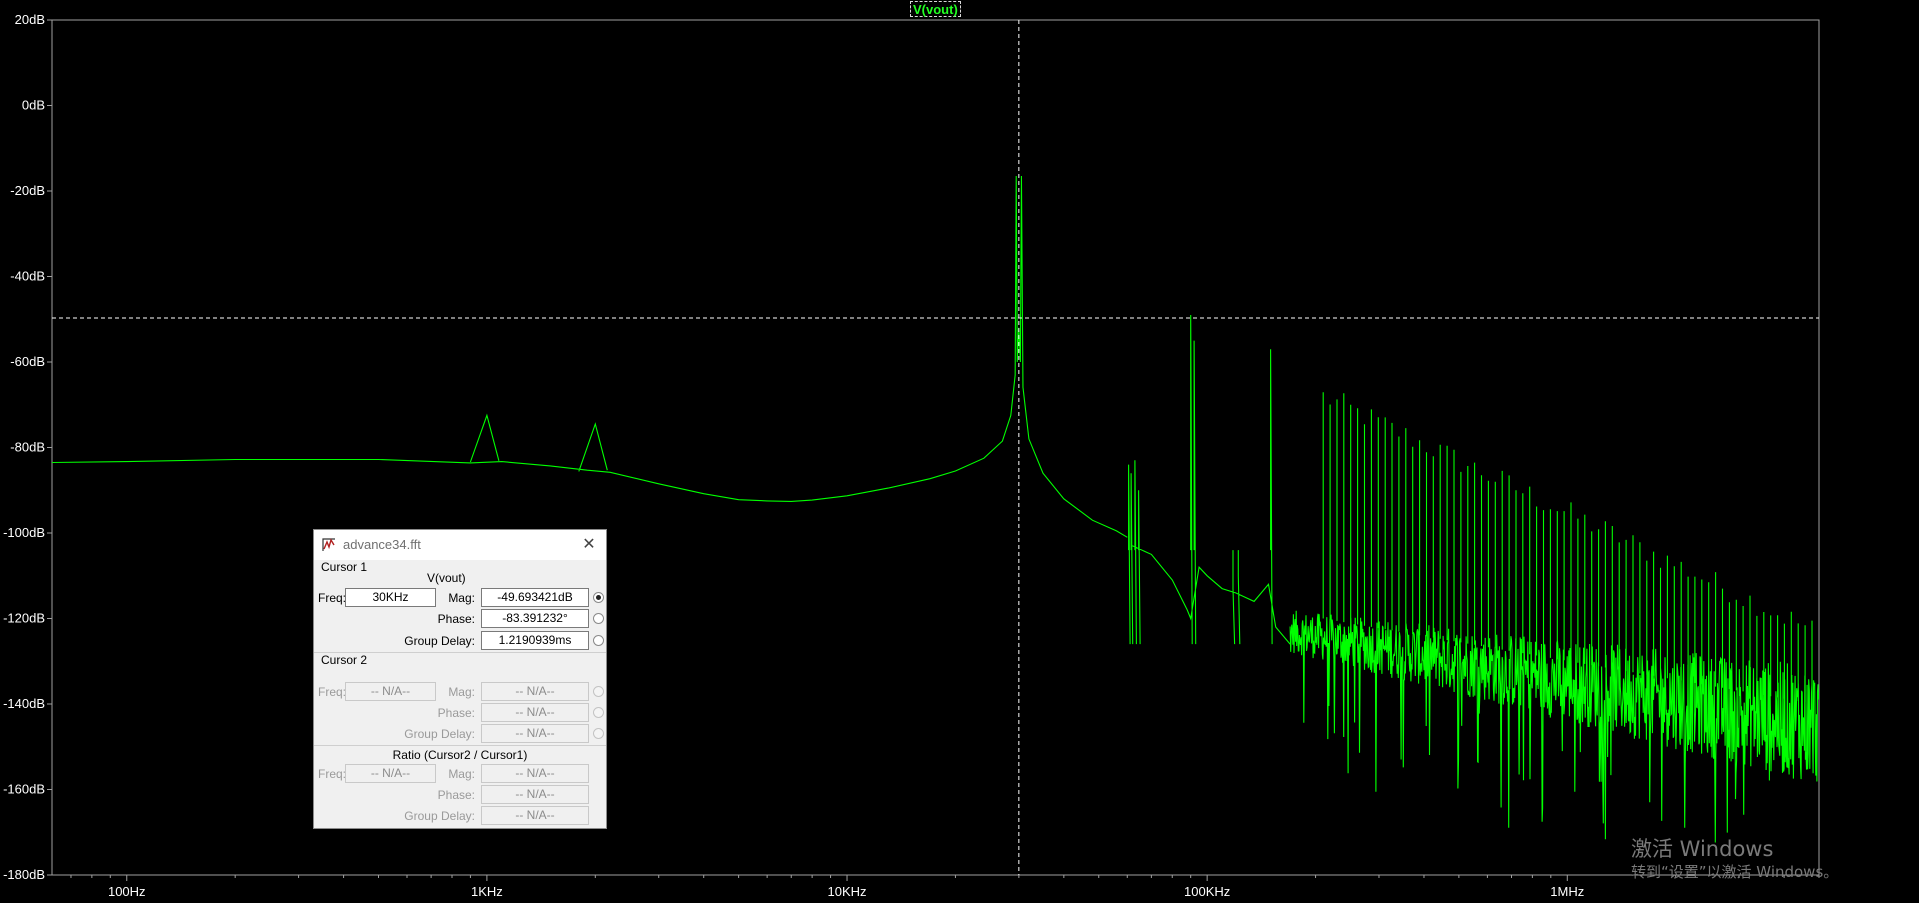 This screenshot has height=903, width=1919. I want to click on ratio-header: Ratio (Cursor2 / Cursor1), so click(460, 755).